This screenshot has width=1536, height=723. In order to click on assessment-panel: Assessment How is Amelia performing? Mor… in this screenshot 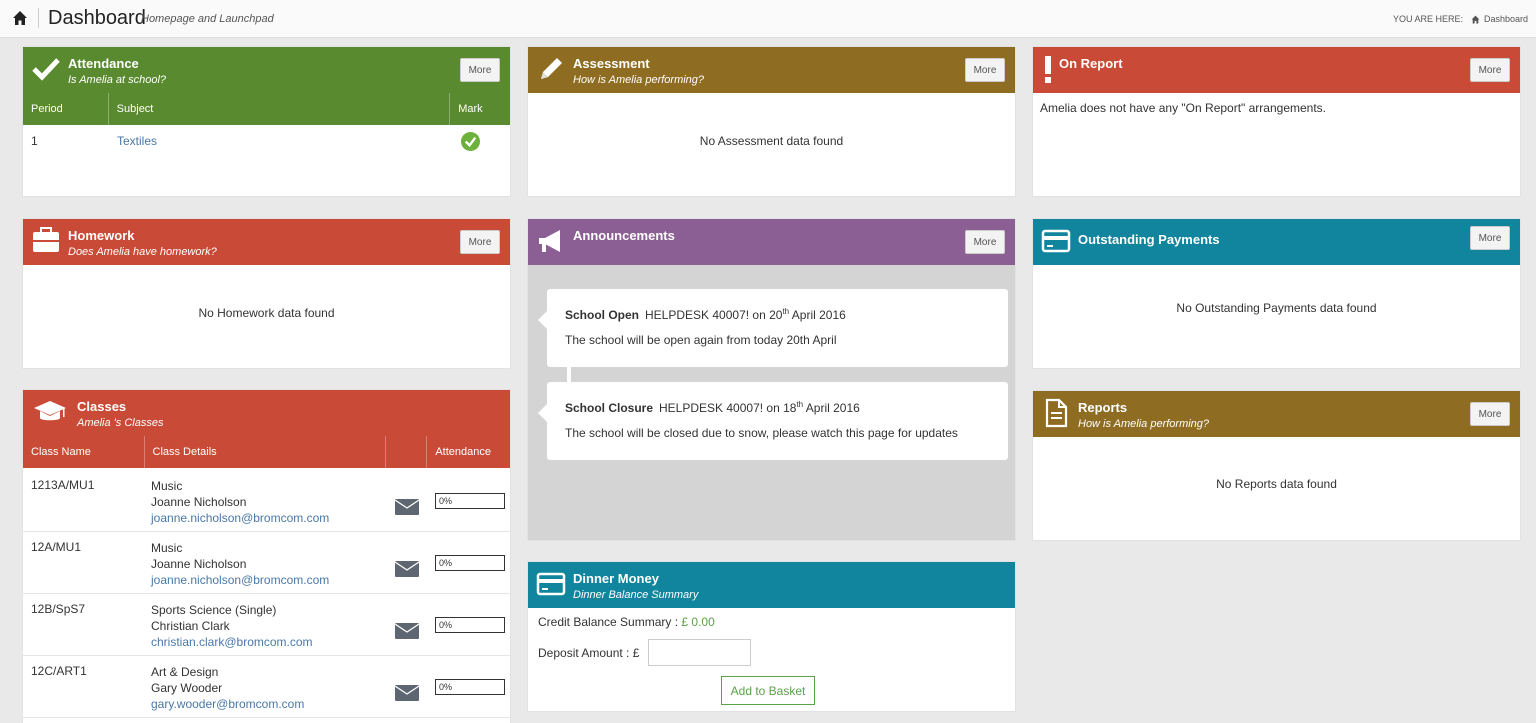, I will do `click(771, 121)`.